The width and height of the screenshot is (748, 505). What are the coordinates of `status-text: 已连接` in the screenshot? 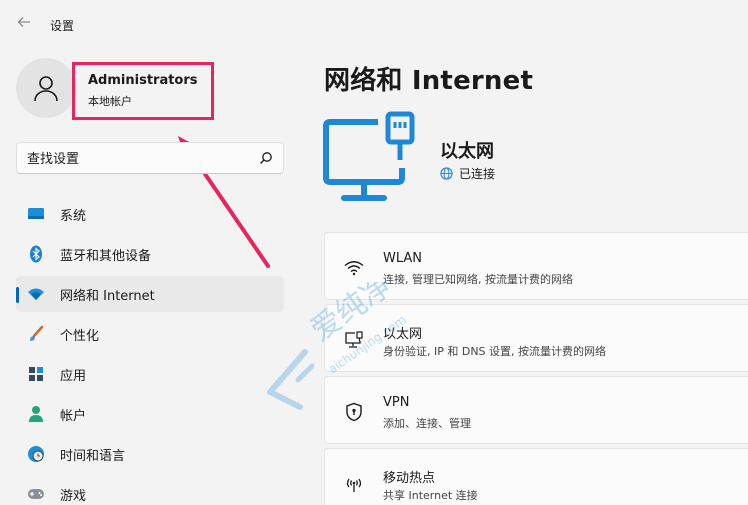 It's located at (477, 174).